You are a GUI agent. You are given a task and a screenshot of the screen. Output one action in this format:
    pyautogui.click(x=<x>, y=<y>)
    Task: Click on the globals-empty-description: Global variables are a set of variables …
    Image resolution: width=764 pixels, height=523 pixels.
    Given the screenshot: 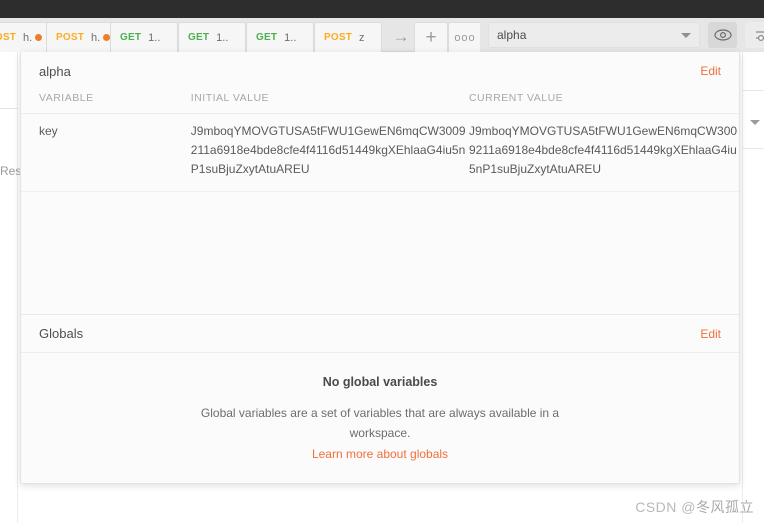 What is the action you would take?
    pyautogui.click(x=380, y=423)
    